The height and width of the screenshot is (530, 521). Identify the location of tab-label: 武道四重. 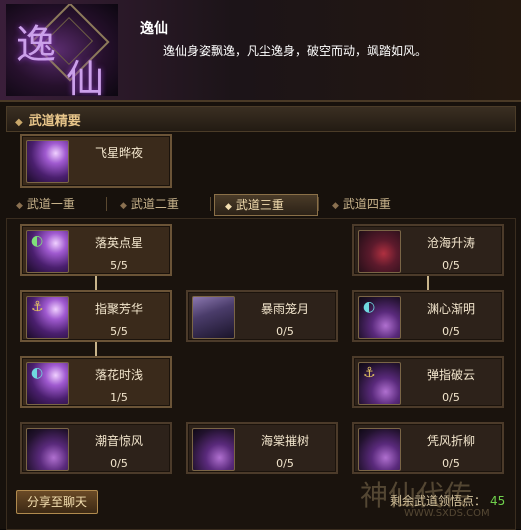
(366, 204).